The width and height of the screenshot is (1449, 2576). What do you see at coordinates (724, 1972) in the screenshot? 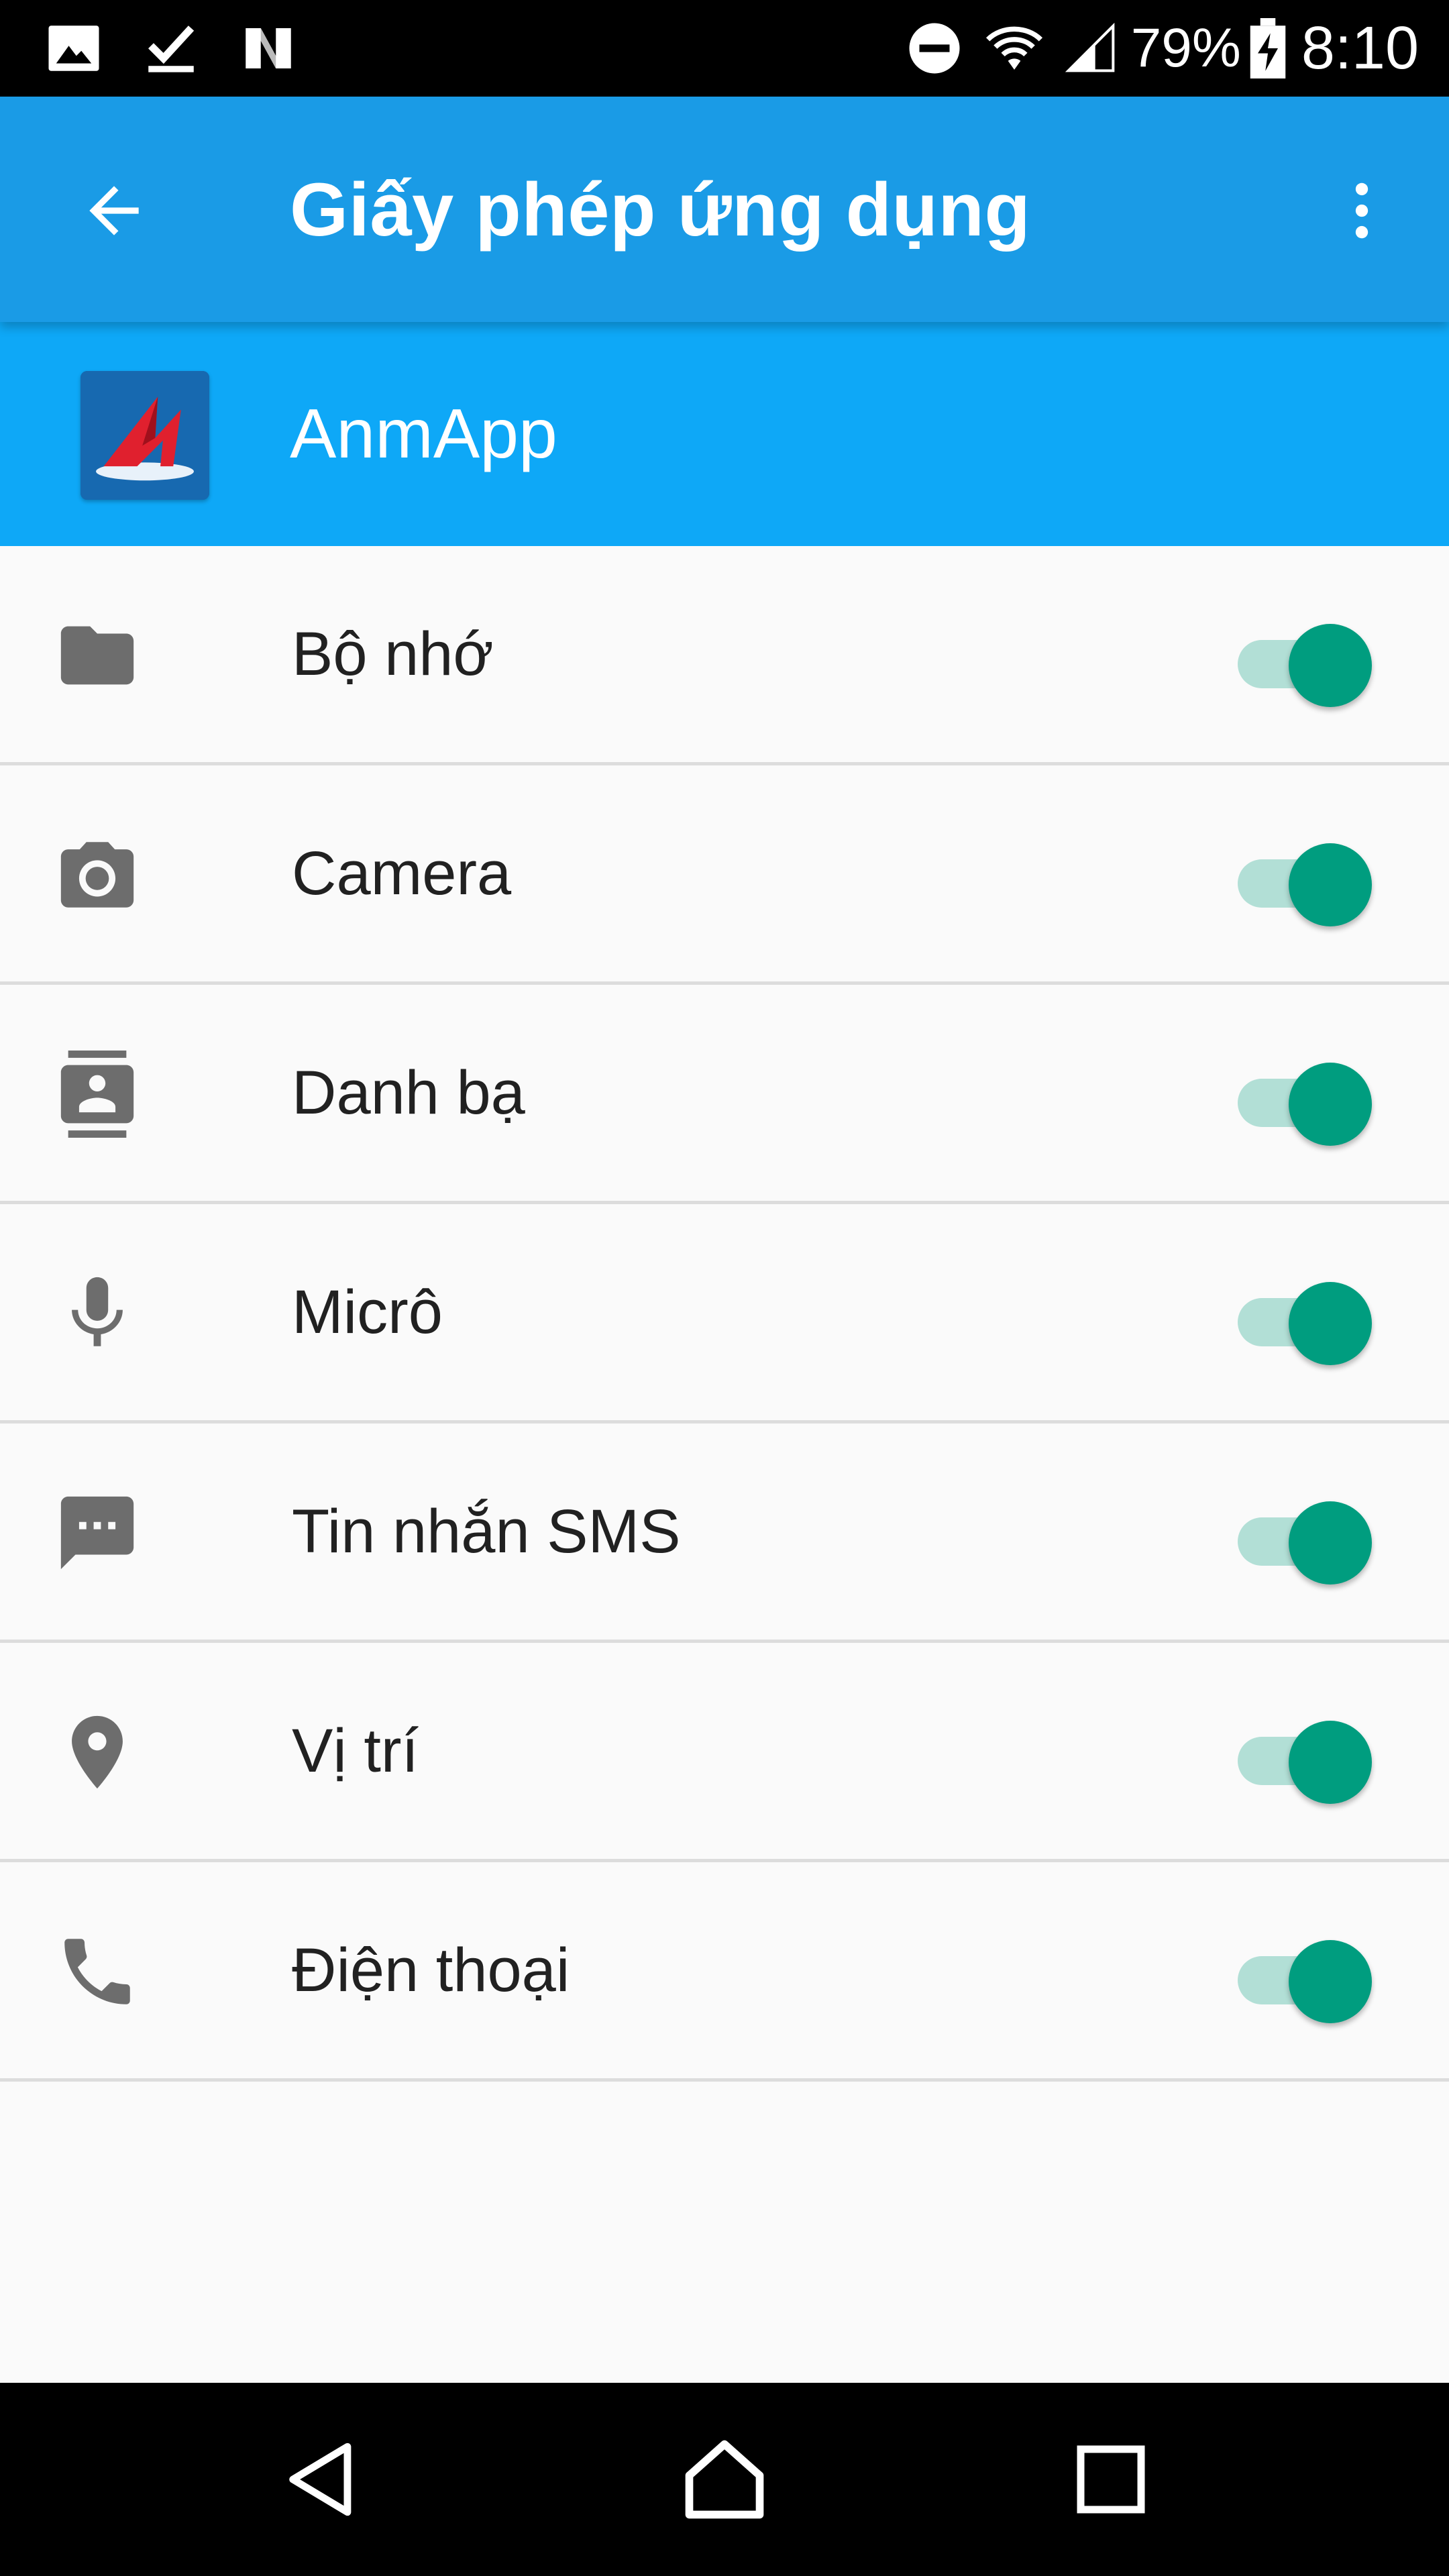
I see `permission-row-phone: Điện thoại` at bounding box center [724, 1972].